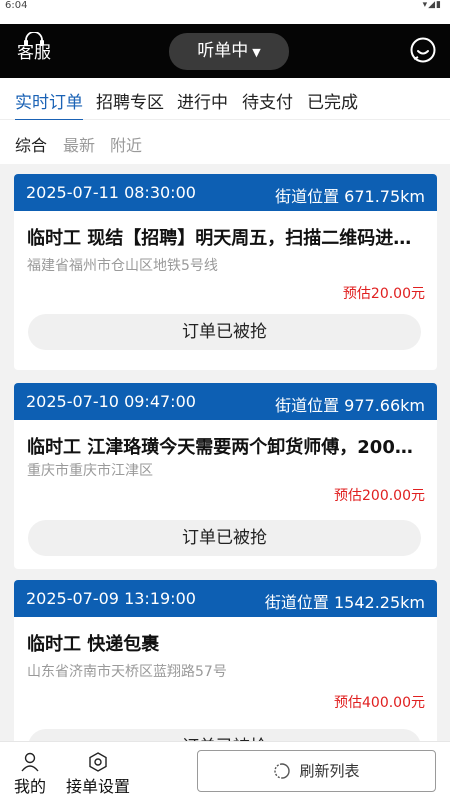 The image size is (450, 800). Describe the element at coordinates (30, 774) in the screenshot. I see `nav-mine: 我的` at that location.